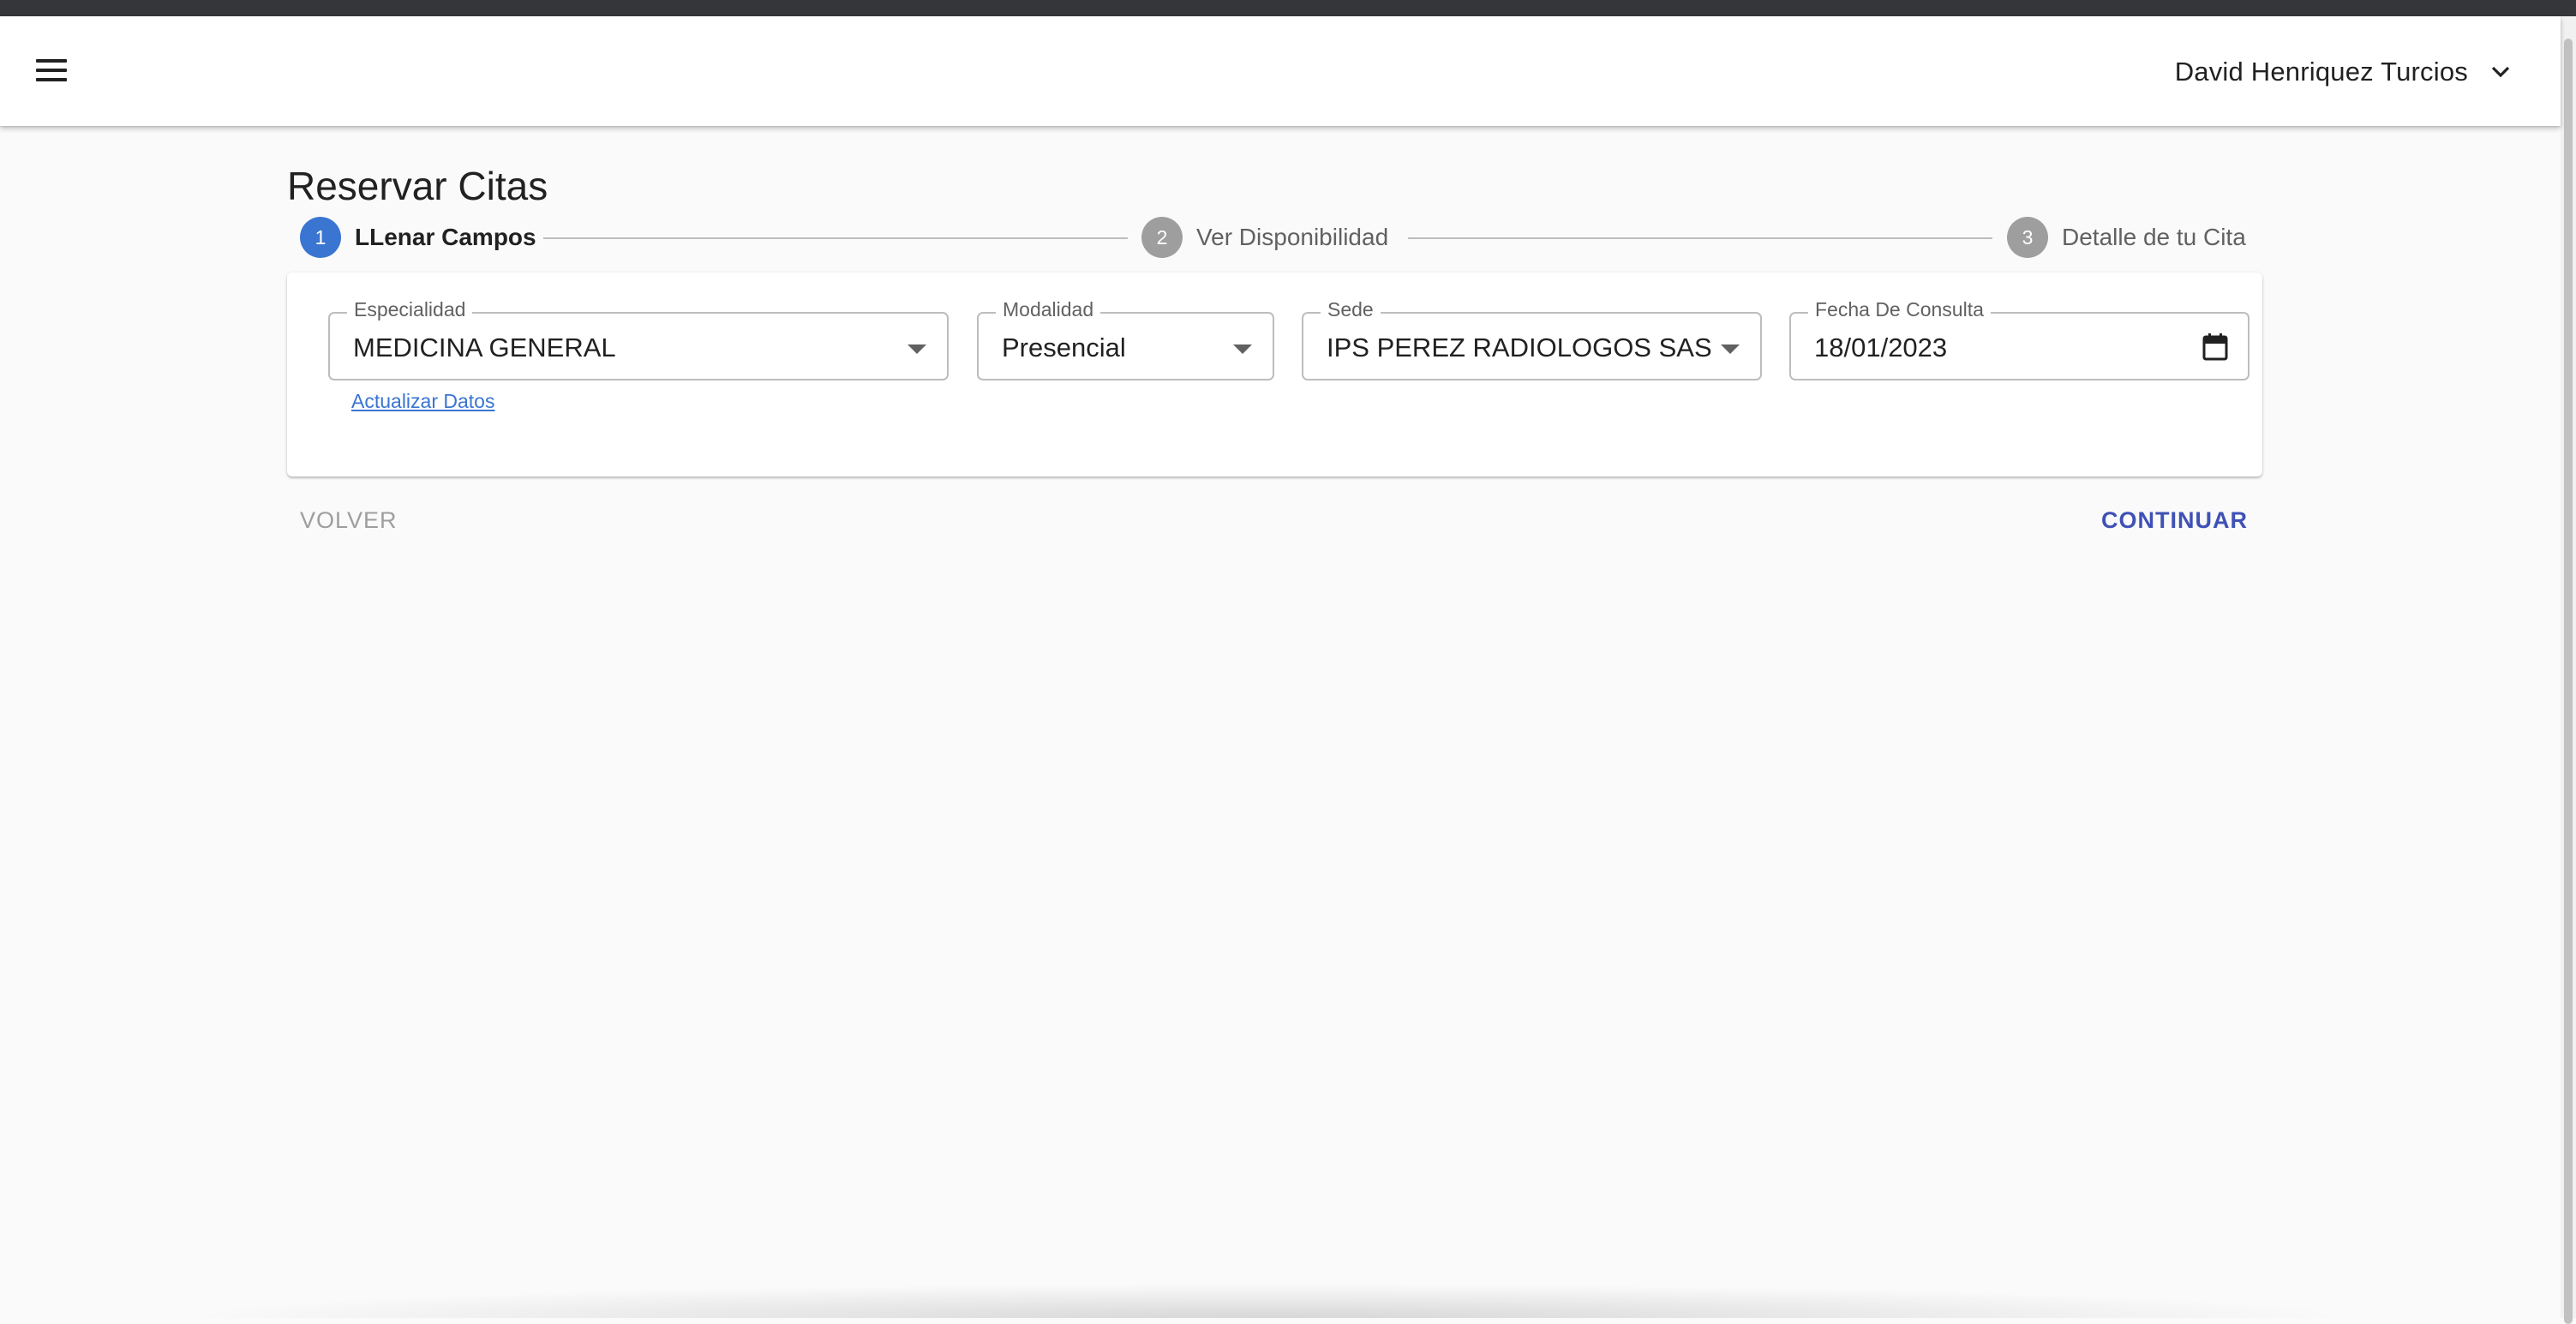 The height and width of the screenshot is (1324, 2576). Describe the element at coordinates (417, 186) in the screenshot. I see `page-title: Reservar Citas` at that location.